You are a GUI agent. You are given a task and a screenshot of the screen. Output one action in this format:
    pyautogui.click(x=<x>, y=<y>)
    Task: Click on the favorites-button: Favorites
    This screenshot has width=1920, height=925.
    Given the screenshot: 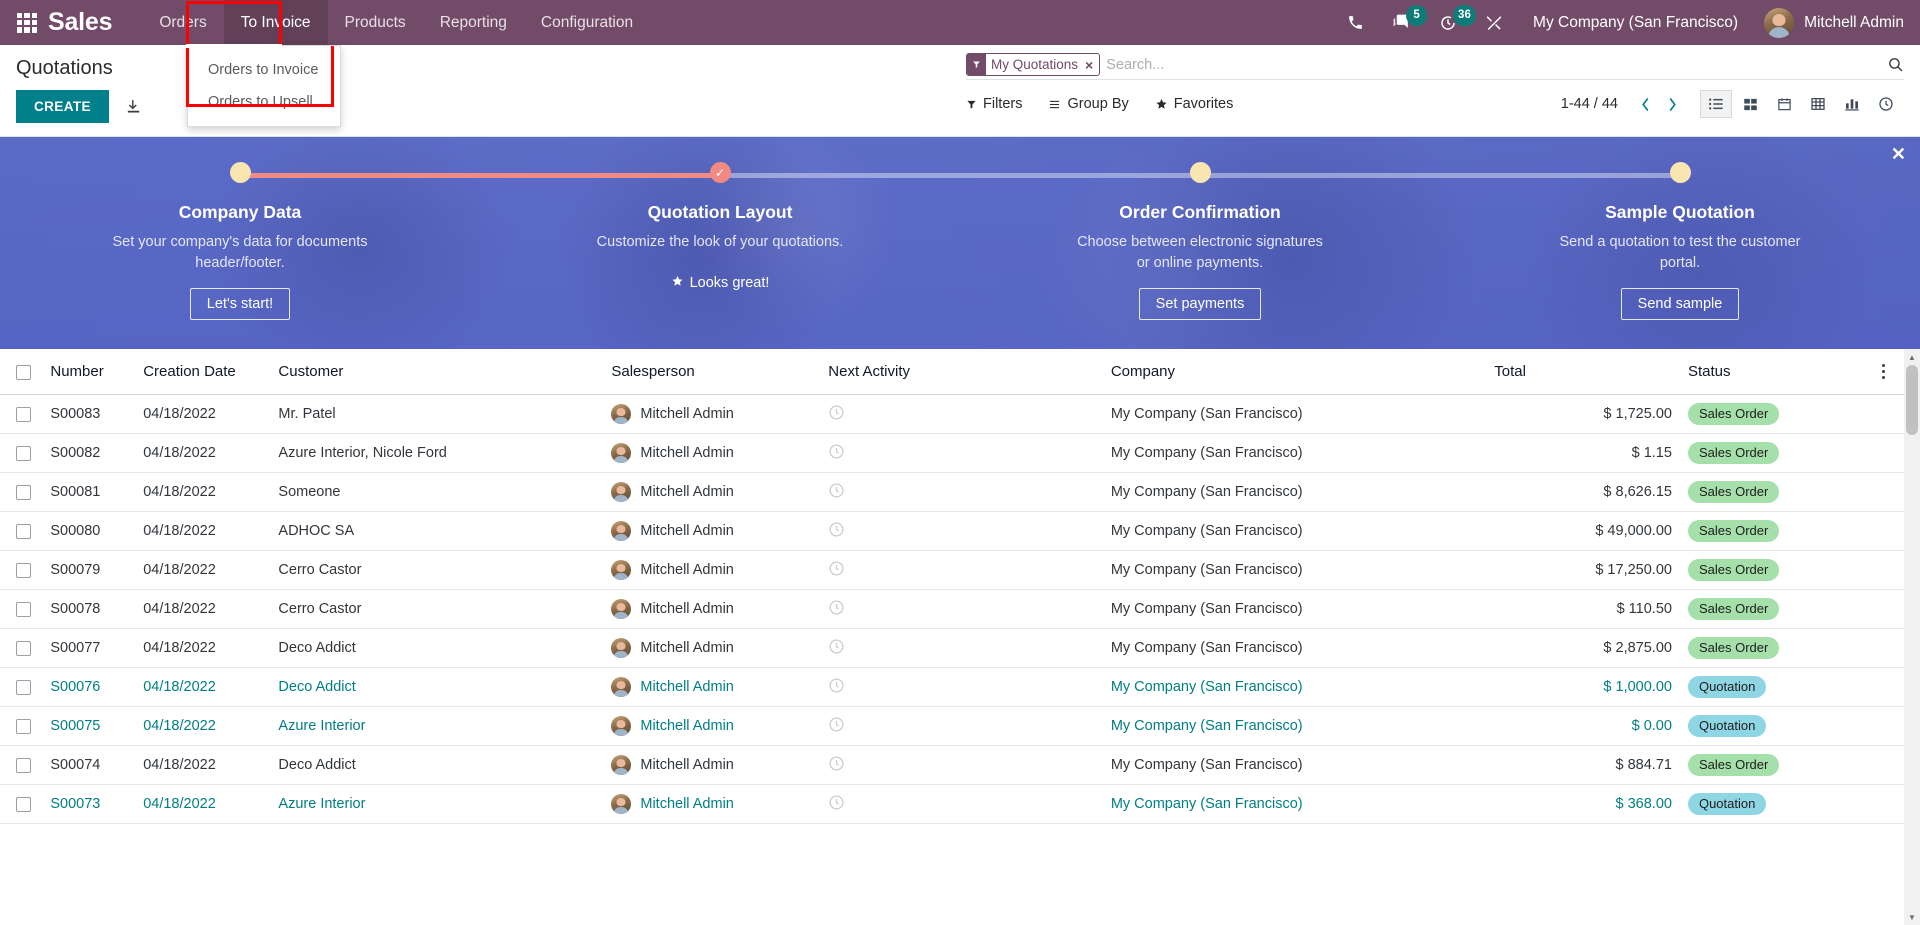 What is the action you would take?
    pyautogui.click(x=1194, y=104)
    